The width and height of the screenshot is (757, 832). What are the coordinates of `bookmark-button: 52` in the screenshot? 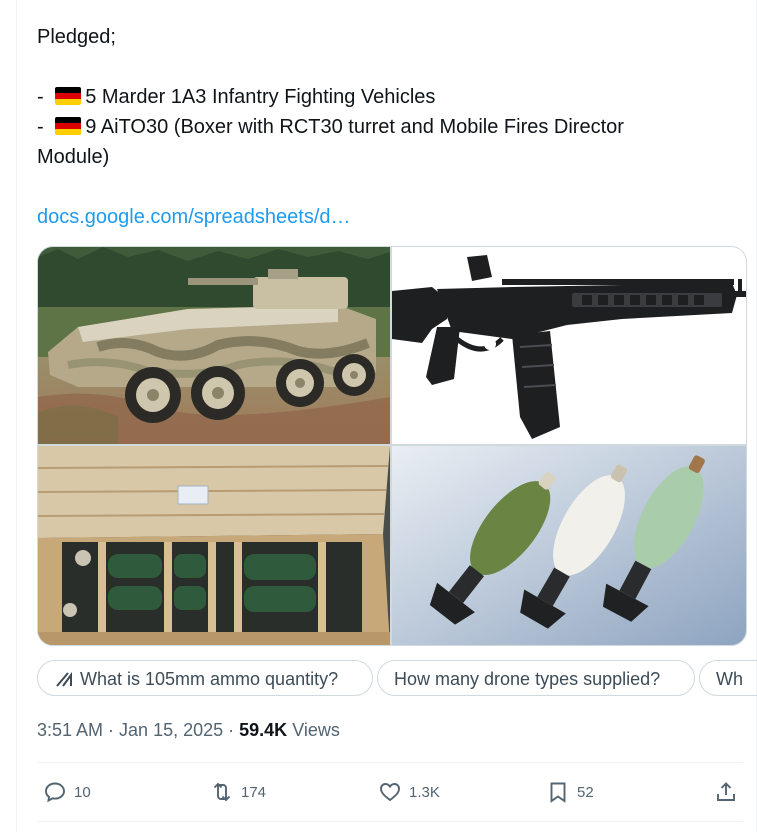 It's located at (570, 792).